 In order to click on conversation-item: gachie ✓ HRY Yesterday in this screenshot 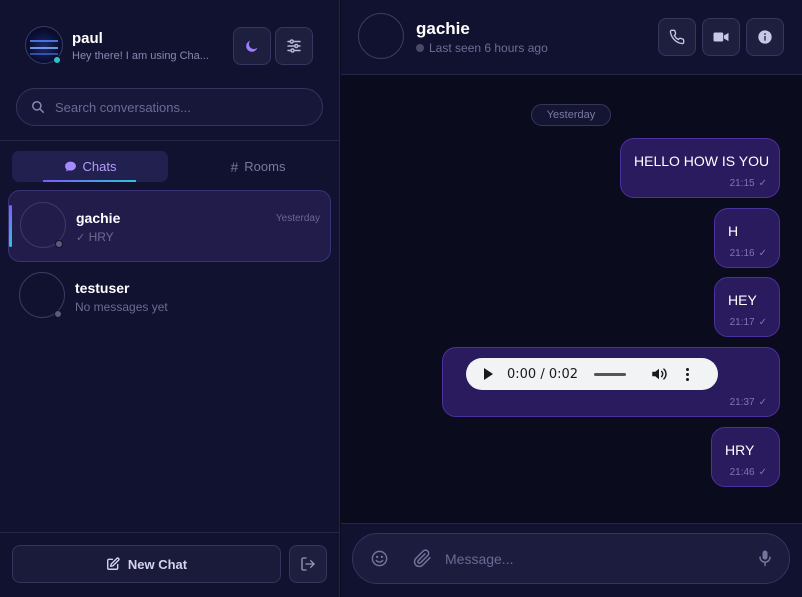, I will do `click(169, 226)`.